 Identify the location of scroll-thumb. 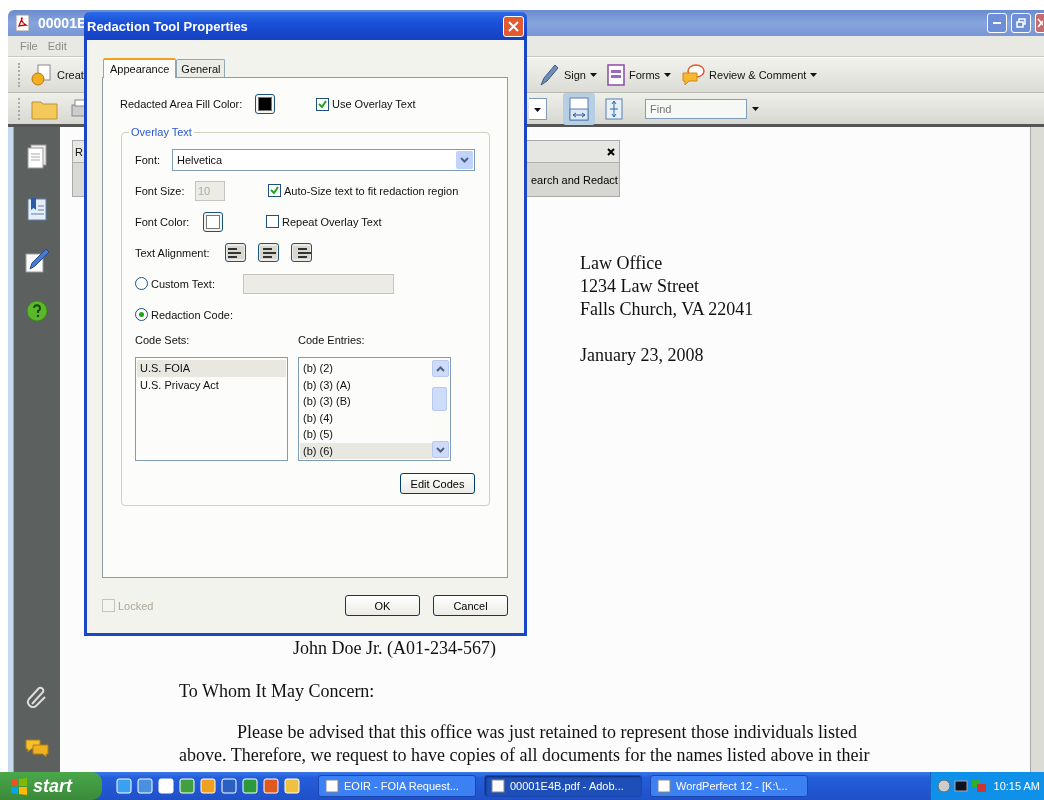
(439, 399).